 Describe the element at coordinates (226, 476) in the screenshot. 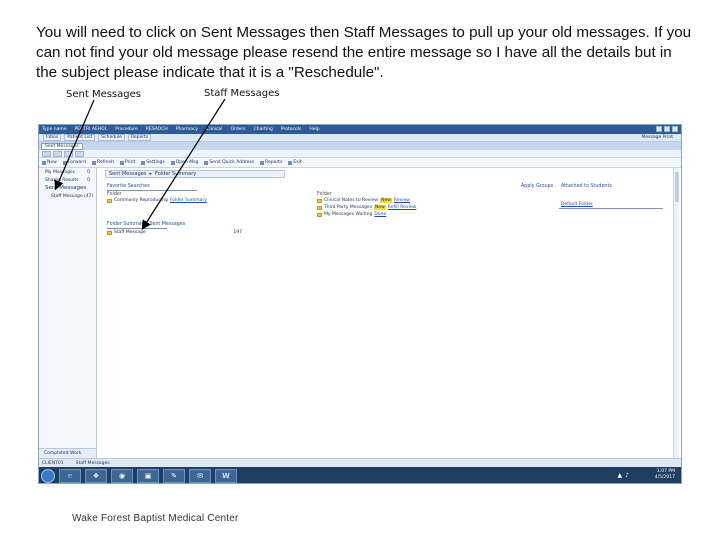

I see `word-icon: W` at that location.